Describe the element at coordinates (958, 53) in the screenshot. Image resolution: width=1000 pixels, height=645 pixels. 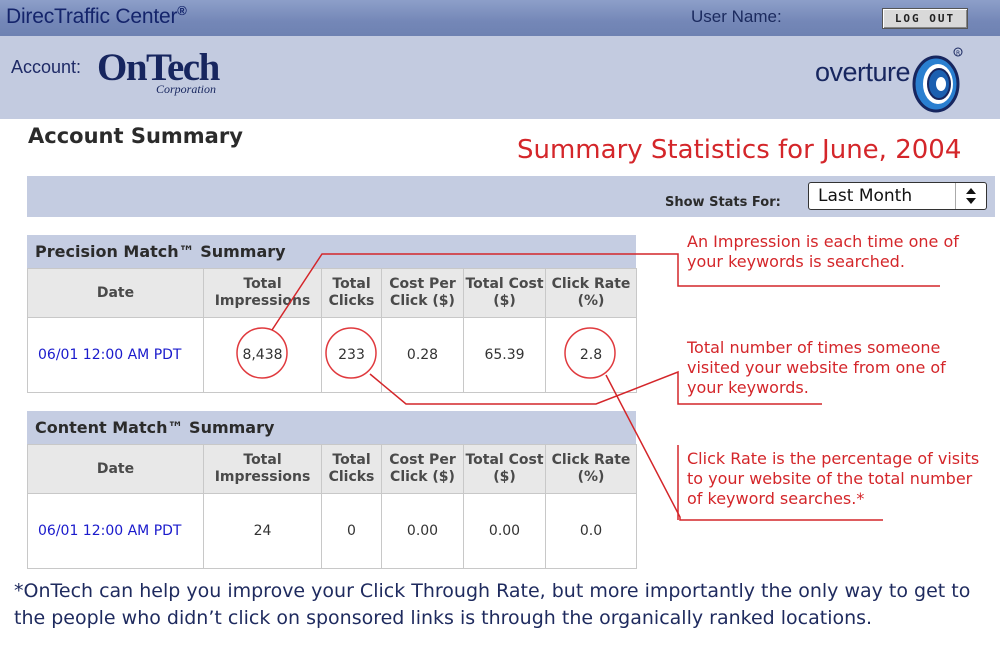
I see `svg-text: R` at that location.